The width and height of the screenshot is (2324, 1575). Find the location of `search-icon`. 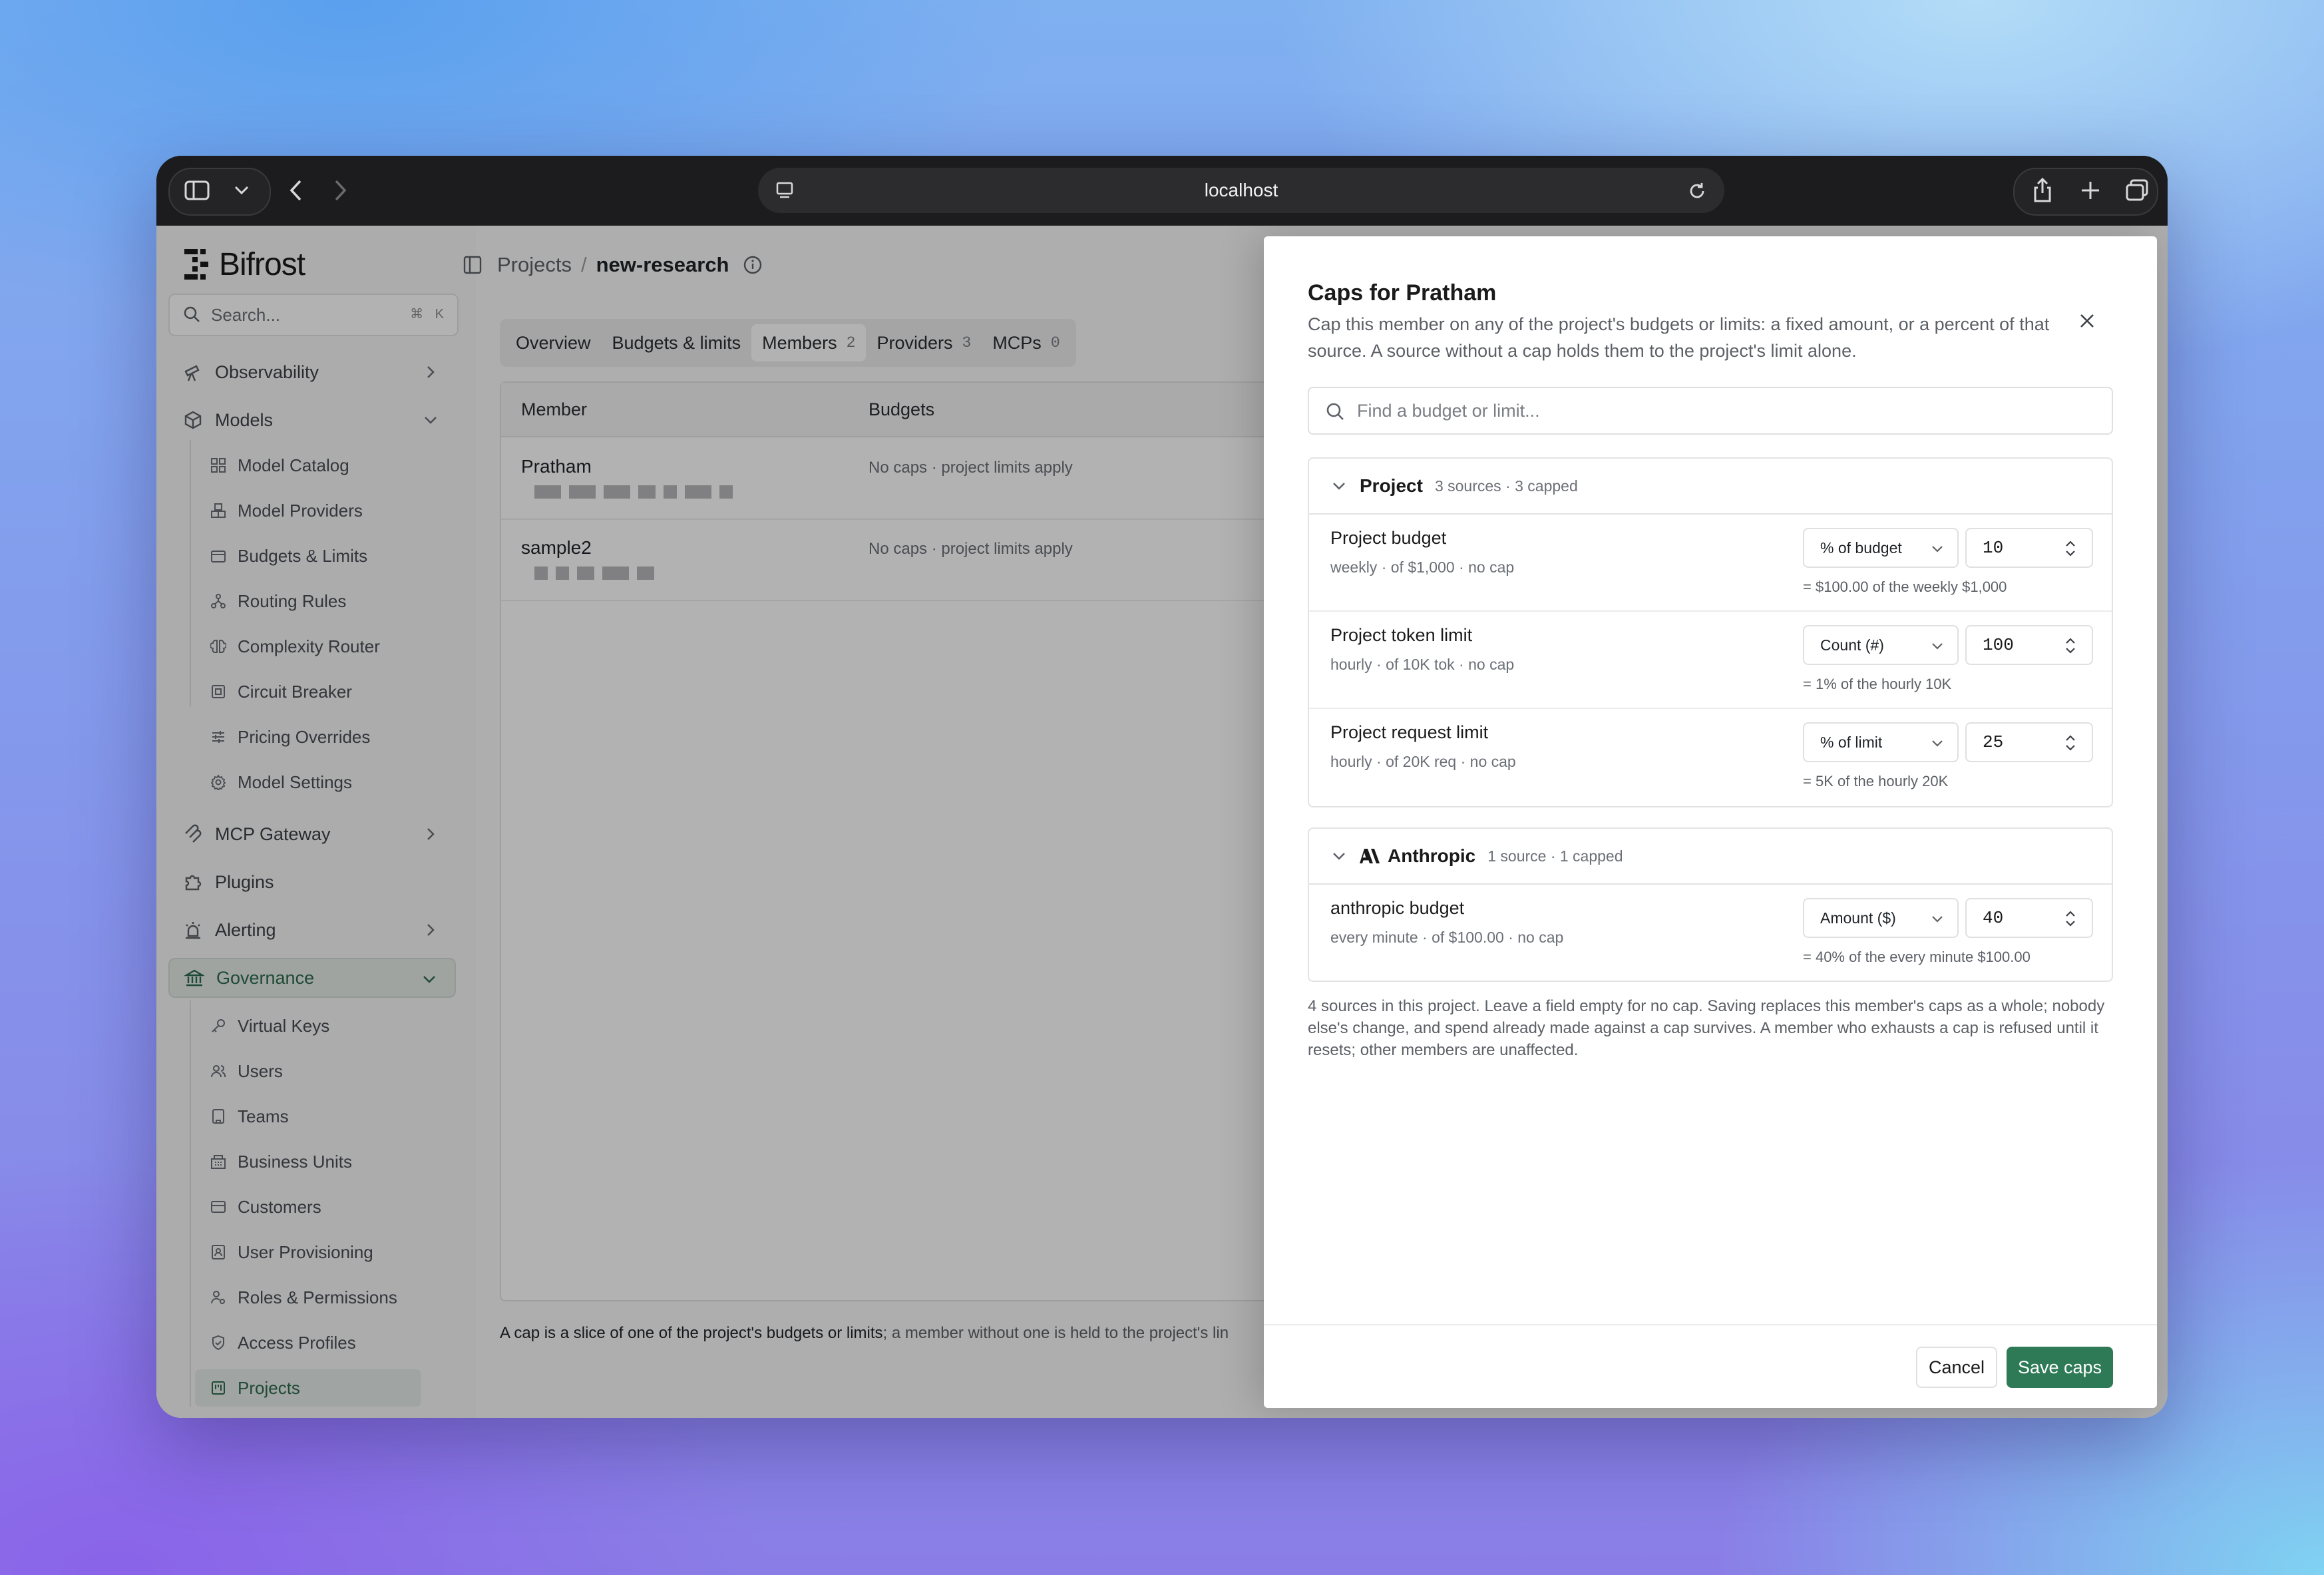

search-icon is located at coordinates (1335, 411).